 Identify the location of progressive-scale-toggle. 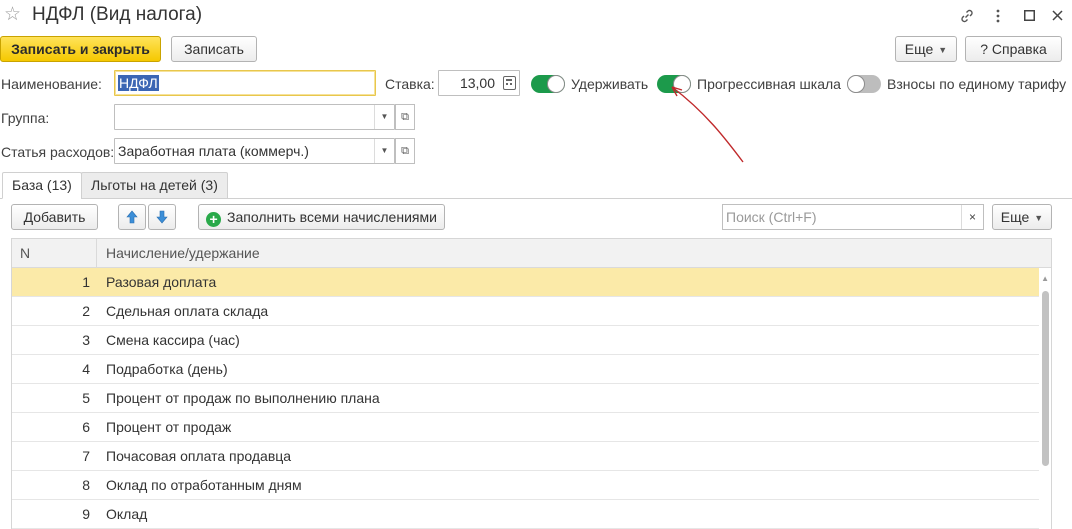
(674, 84).